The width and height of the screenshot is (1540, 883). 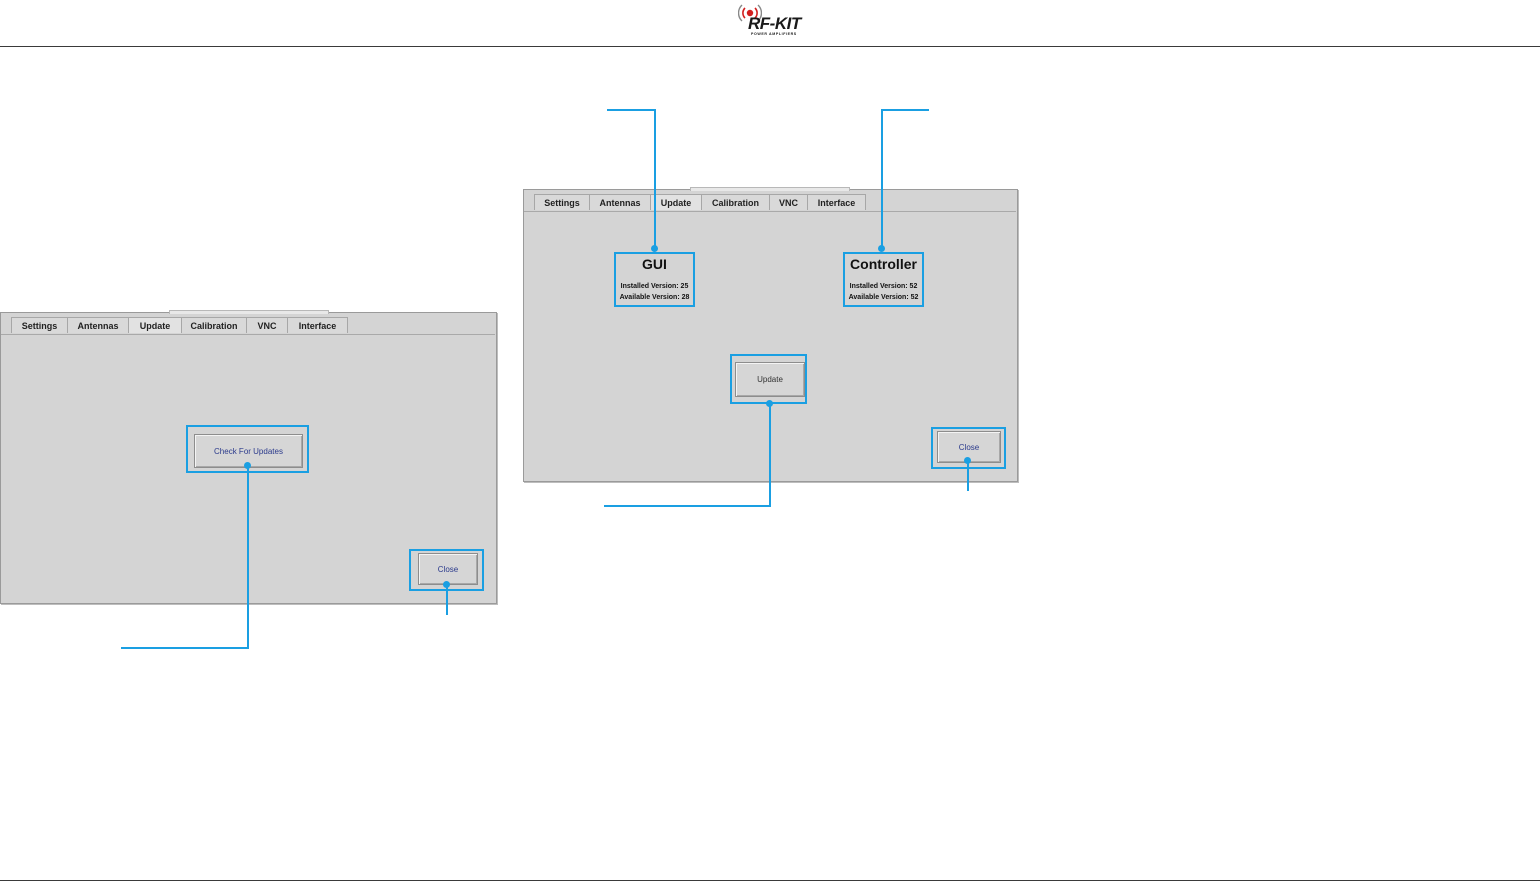 What do you see at coordinates (654, 286) in the screenshot?
I see `gui-installed-version: Installed Version: 25` at bounding box center [654, 286].